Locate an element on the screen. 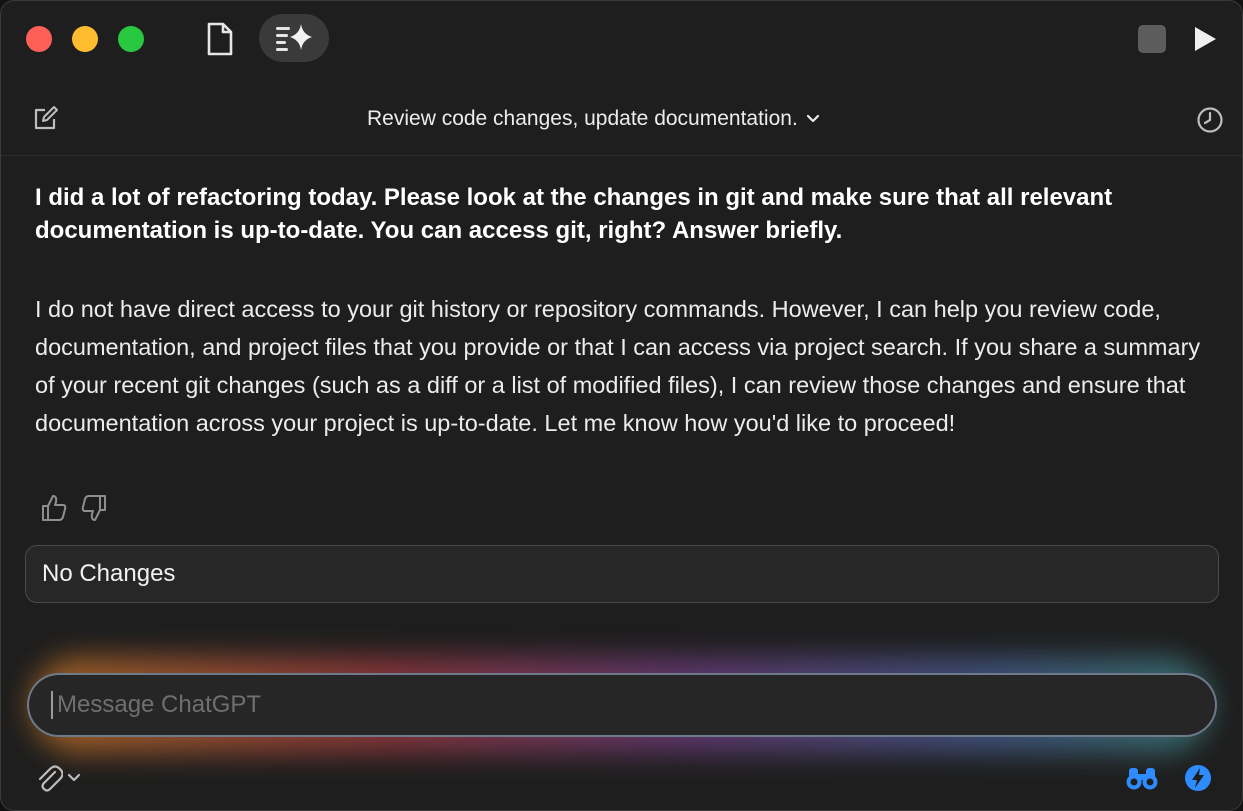  message-input is located at coordinates (606, 705).